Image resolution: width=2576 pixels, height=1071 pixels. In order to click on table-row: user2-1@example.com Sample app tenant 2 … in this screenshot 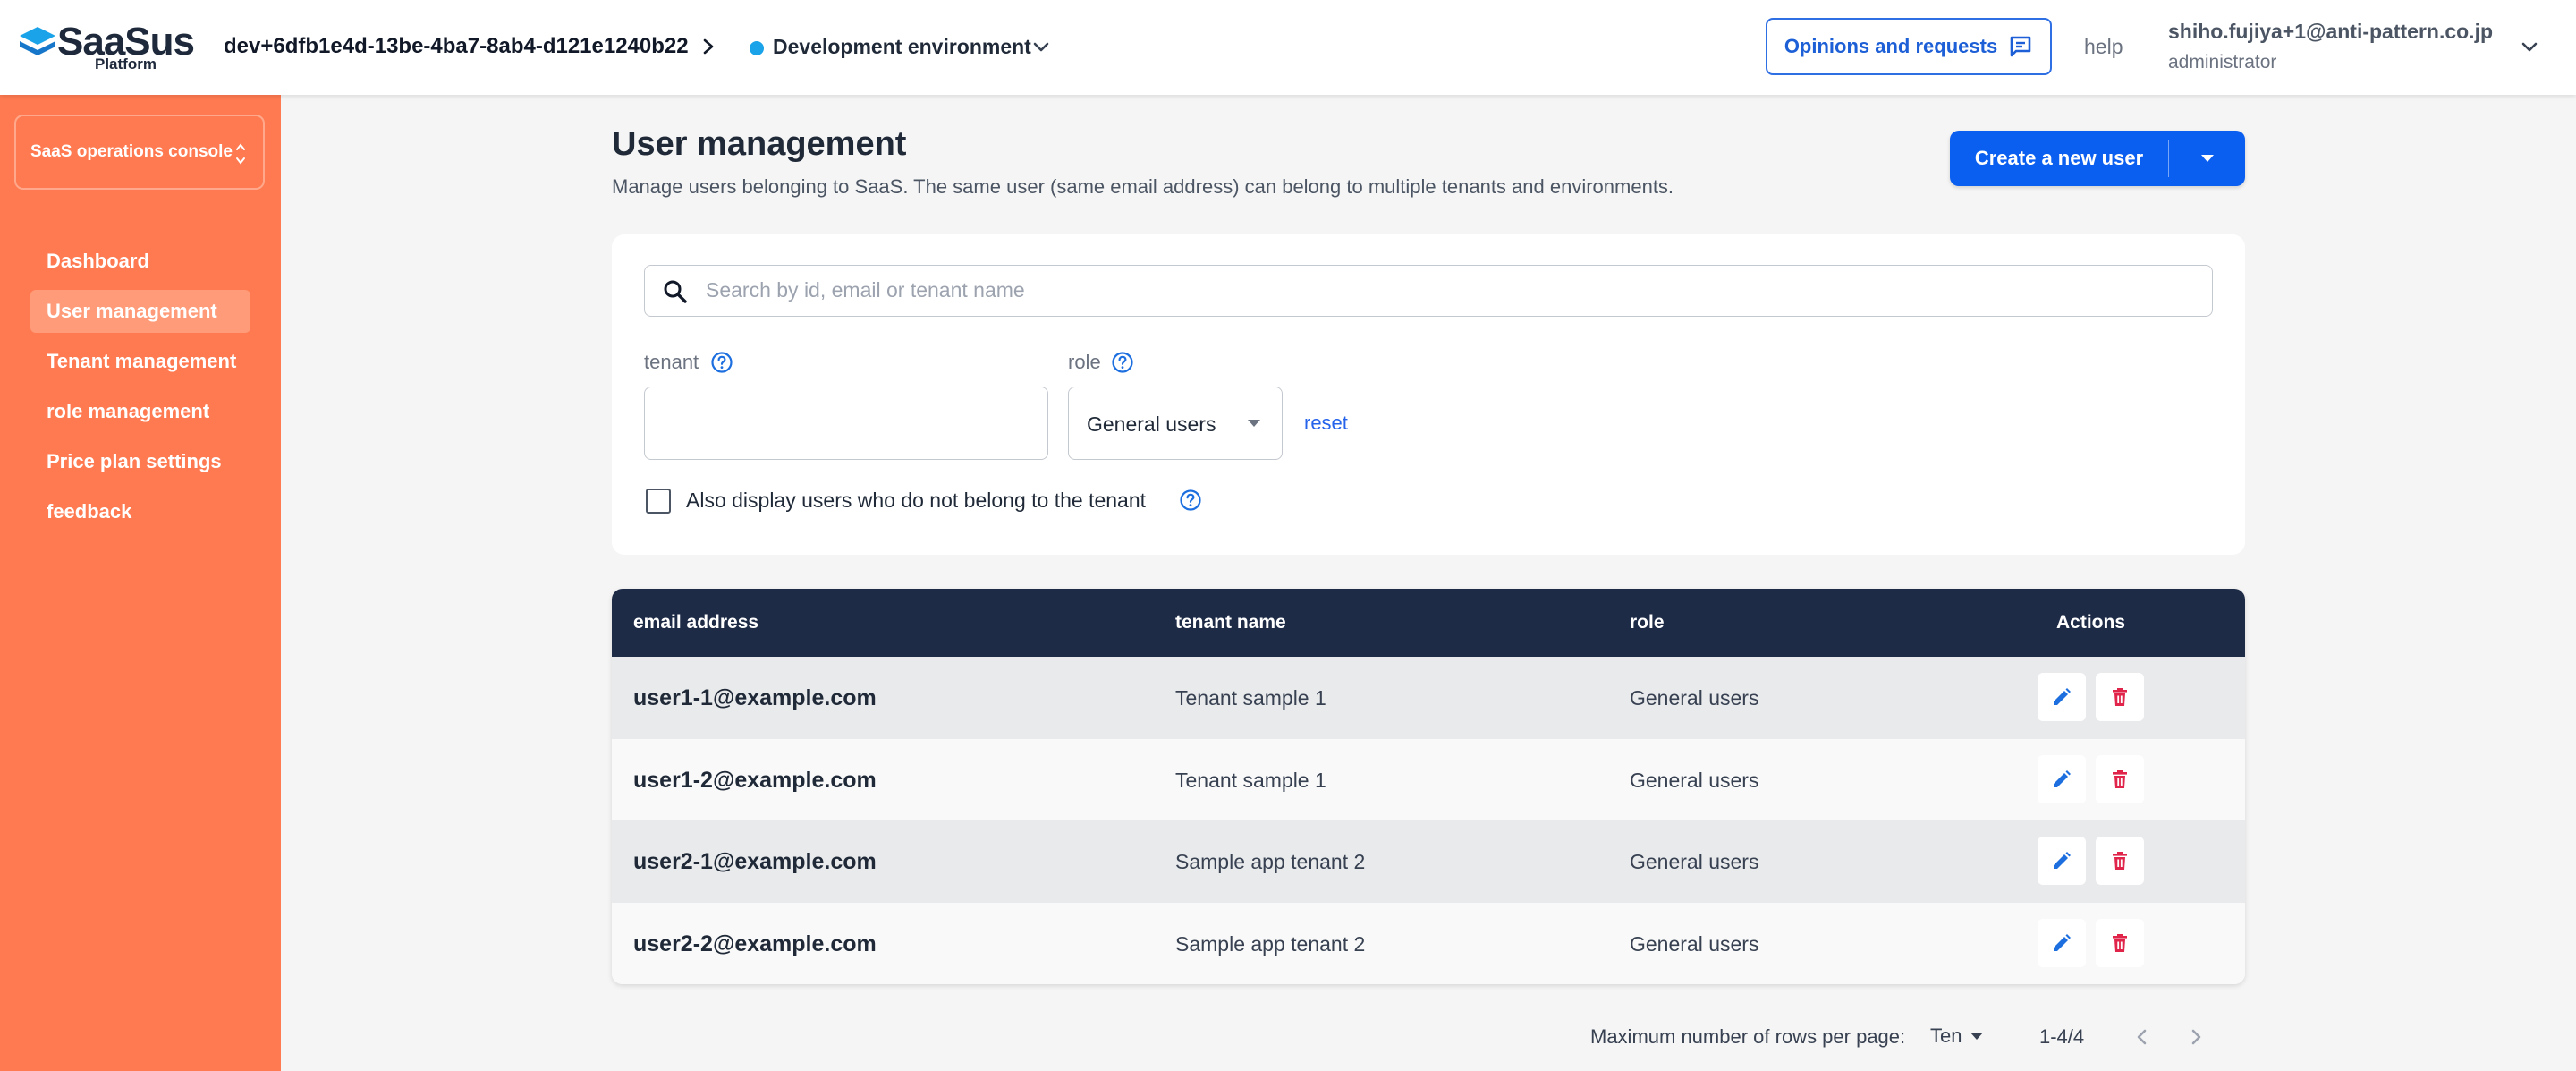, I will do `click(1428, 861)`.